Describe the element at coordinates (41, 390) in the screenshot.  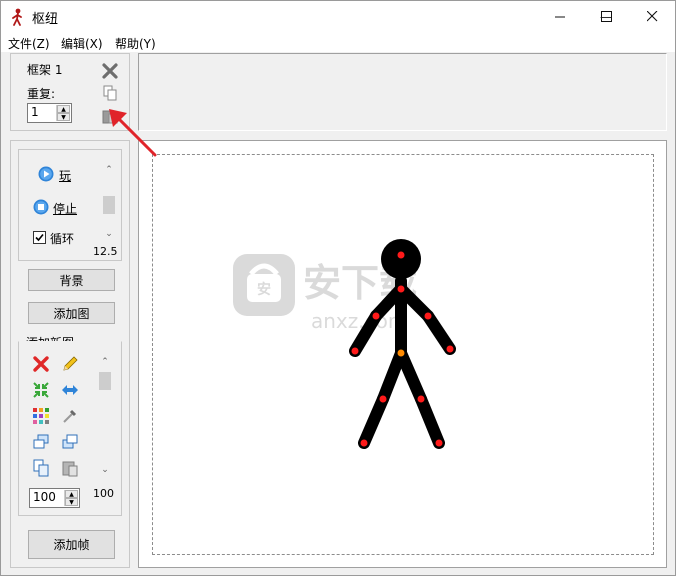
I see `shrink-icon` at that location.